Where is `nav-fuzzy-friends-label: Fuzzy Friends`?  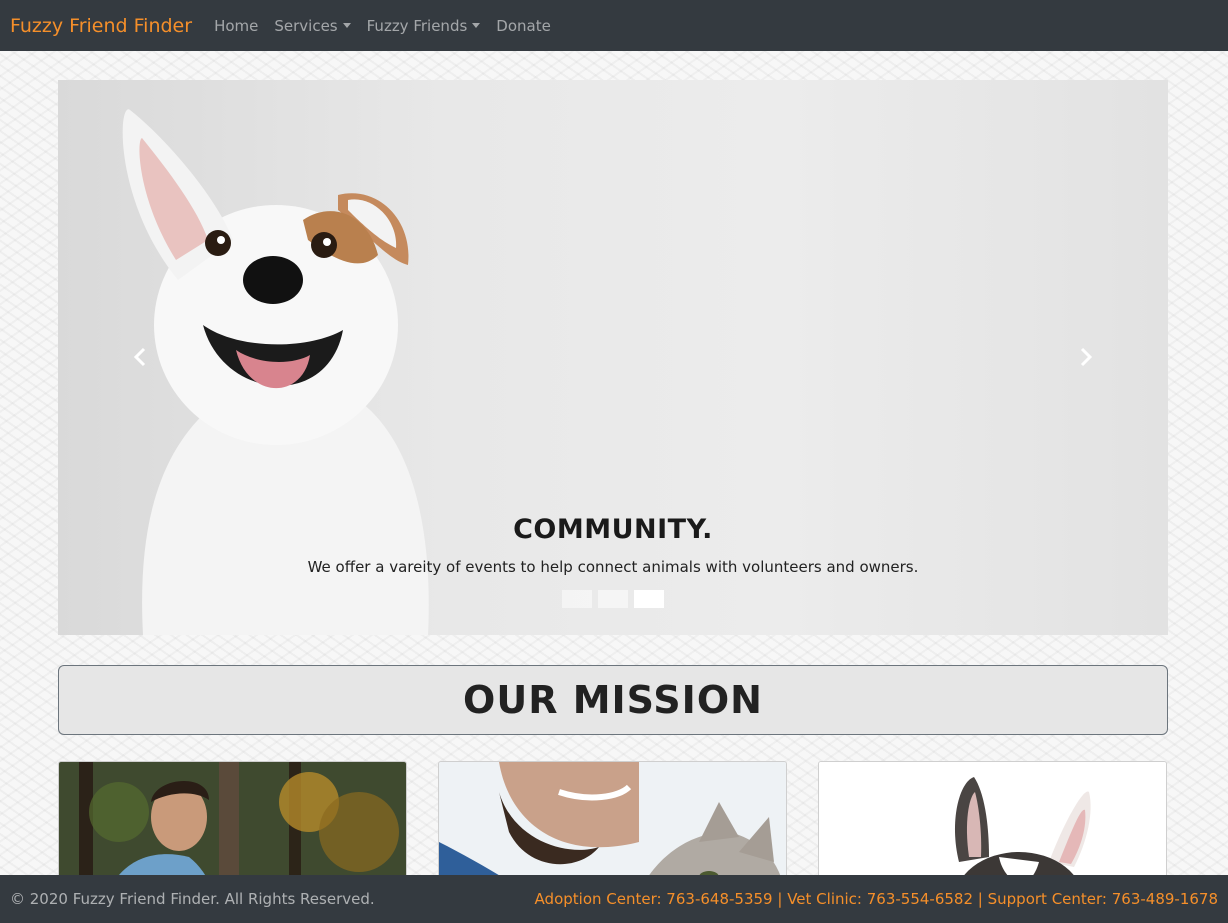
nav-fuzzy-friends-label: Fuzzy Friends is located at coordinates (417, 25).